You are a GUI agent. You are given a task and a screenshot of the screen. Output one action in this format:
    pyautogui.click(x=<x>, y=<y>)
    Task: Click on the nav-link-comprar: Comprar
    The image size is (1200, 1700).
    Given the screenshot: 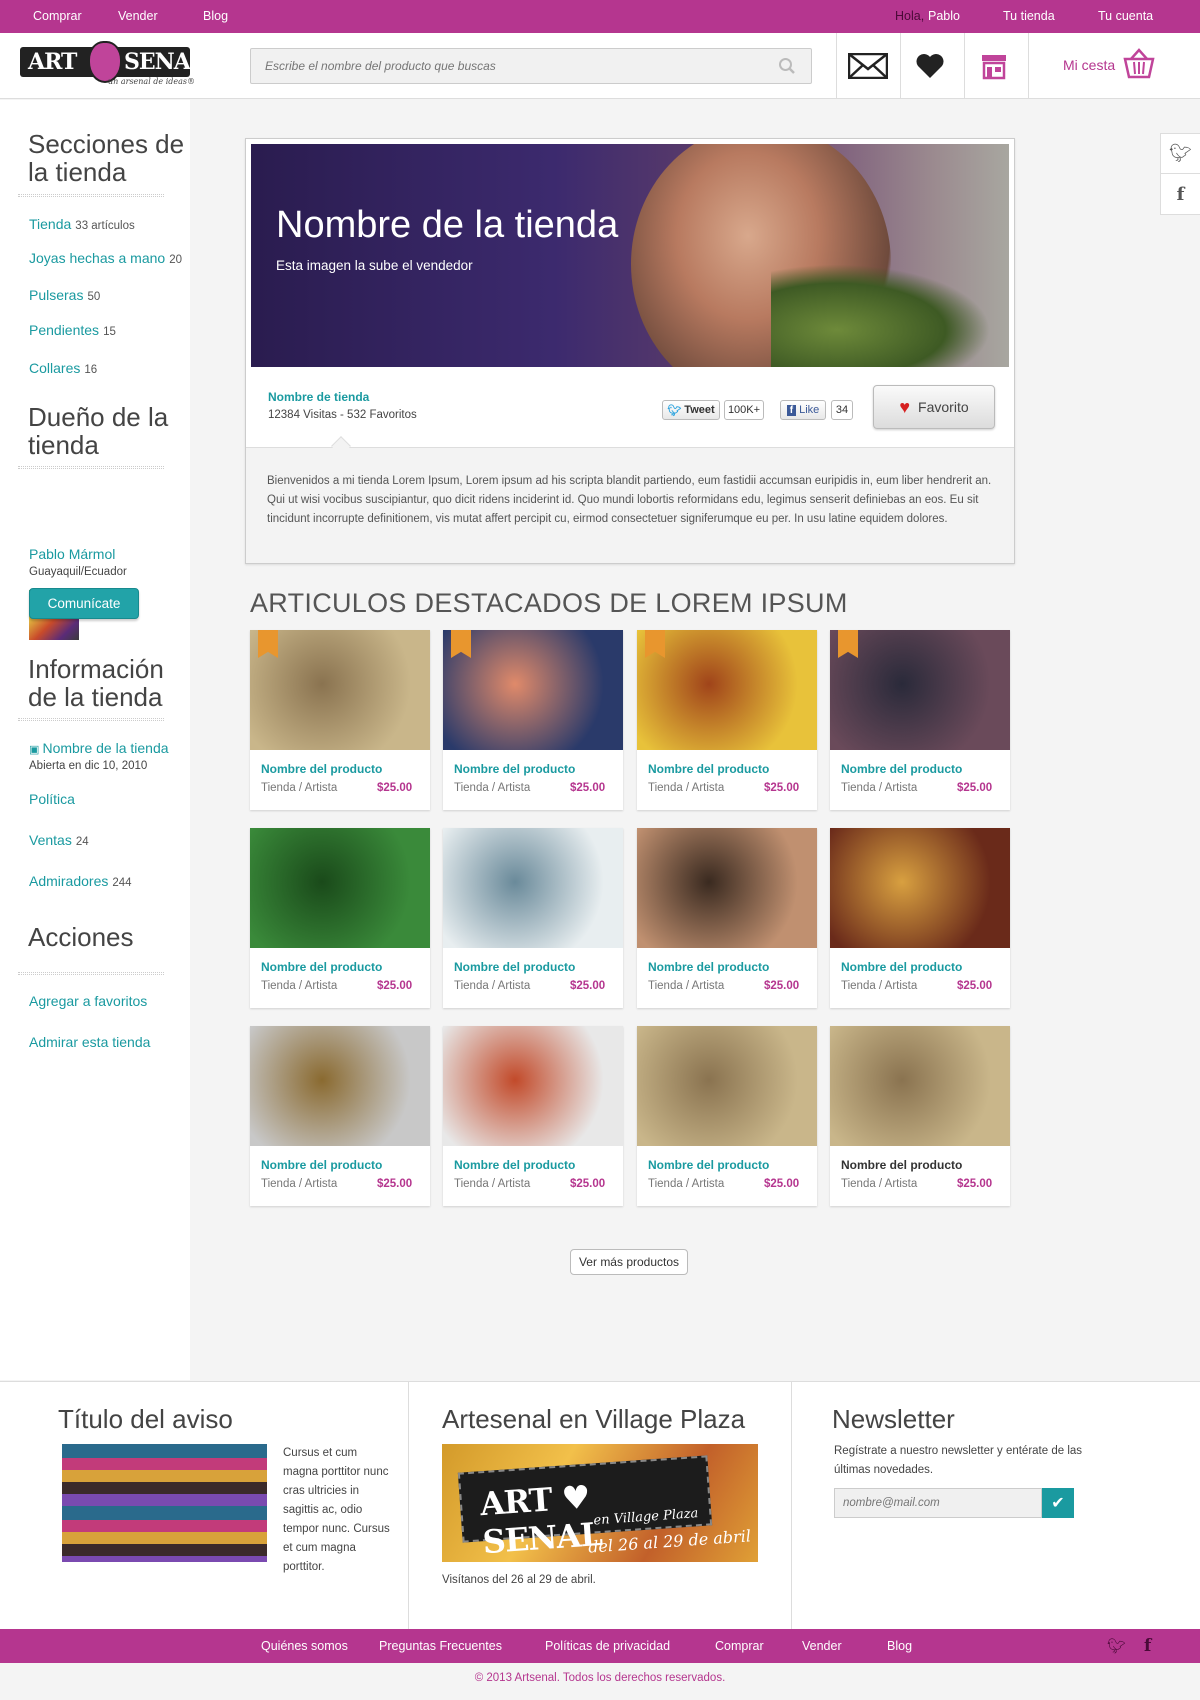 What is the action you would take?
    pyautogui.click(x=57, y=16)
    